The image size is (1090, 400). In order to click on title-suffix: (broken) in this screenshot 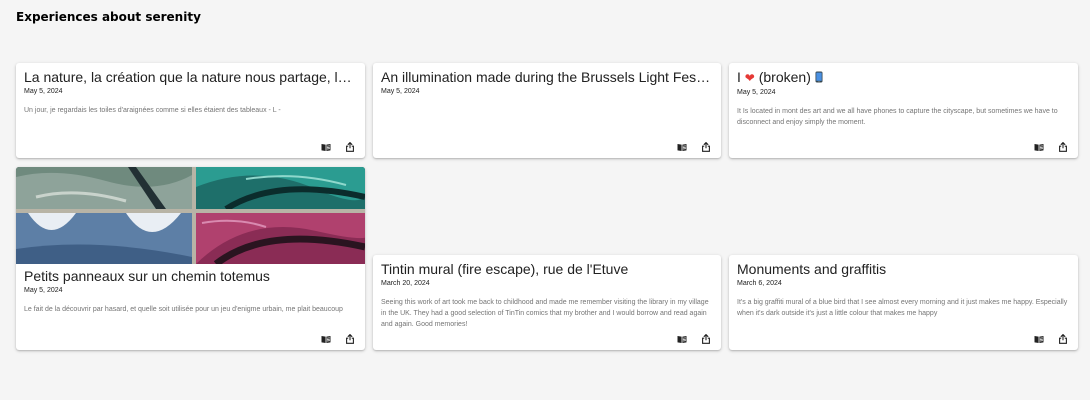, I will do `click(784, 77)`.